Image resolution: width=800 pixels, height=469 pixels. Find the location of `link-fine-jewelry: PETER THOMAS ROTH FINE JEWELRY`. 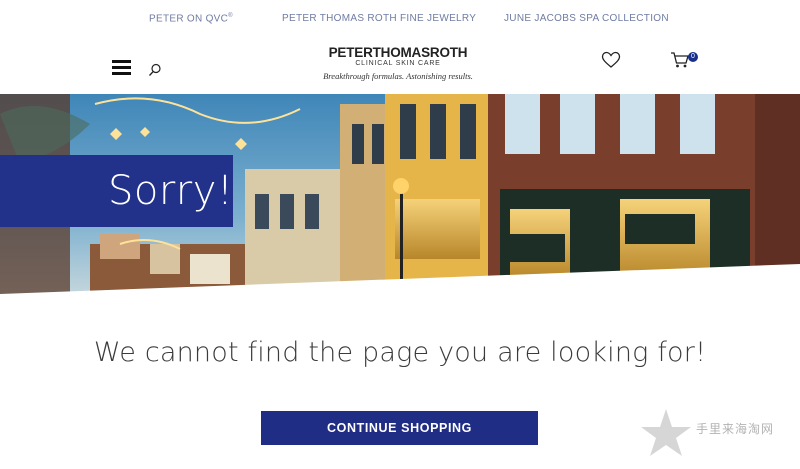

link-fine-jewelry: PETER THOMAS ROTH FINE JEWELRY is located at coordinates (379, 18).